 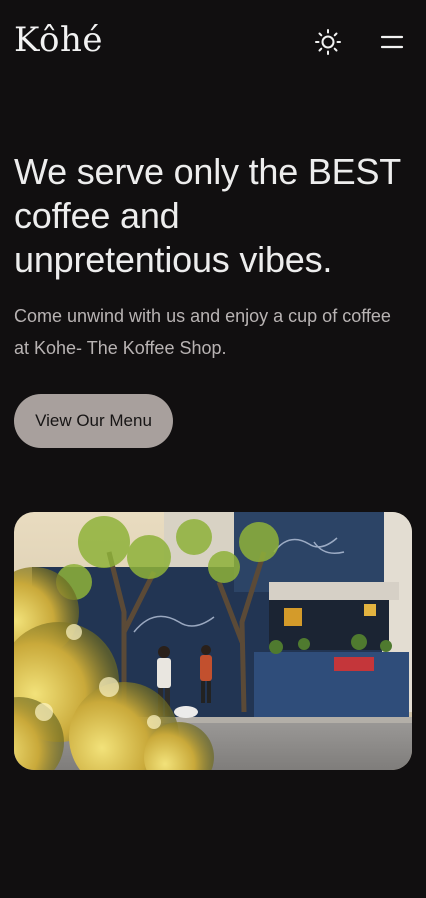 I want to click on sun-icon, so click(x=328, y=42).